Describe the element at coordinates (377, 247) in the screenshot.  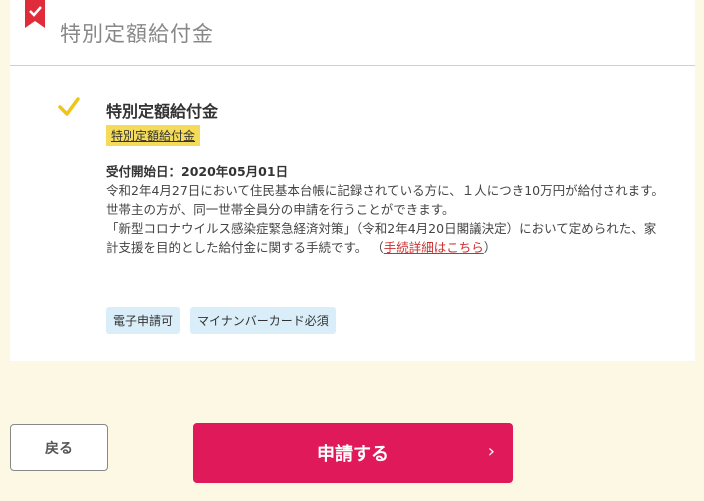
I see `link-paren-open: （` at that location.